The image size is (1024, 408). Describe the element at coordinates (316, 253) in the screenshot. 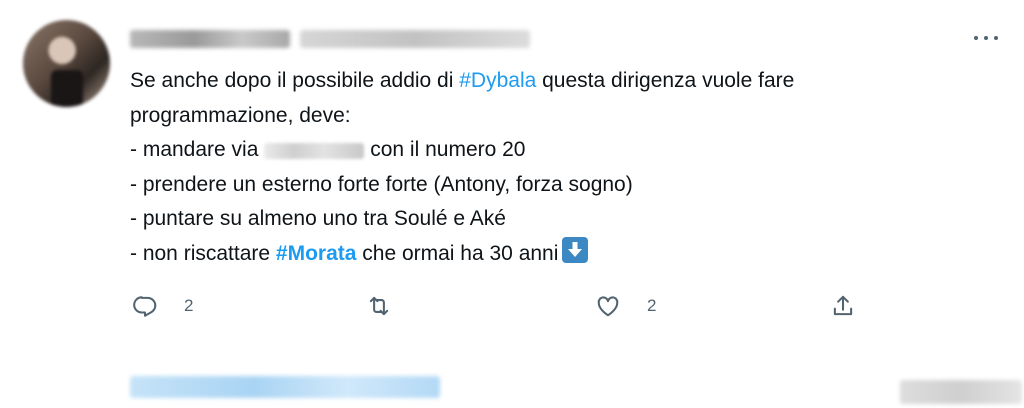

I see `hashtag-morata: #Morata` at that location.